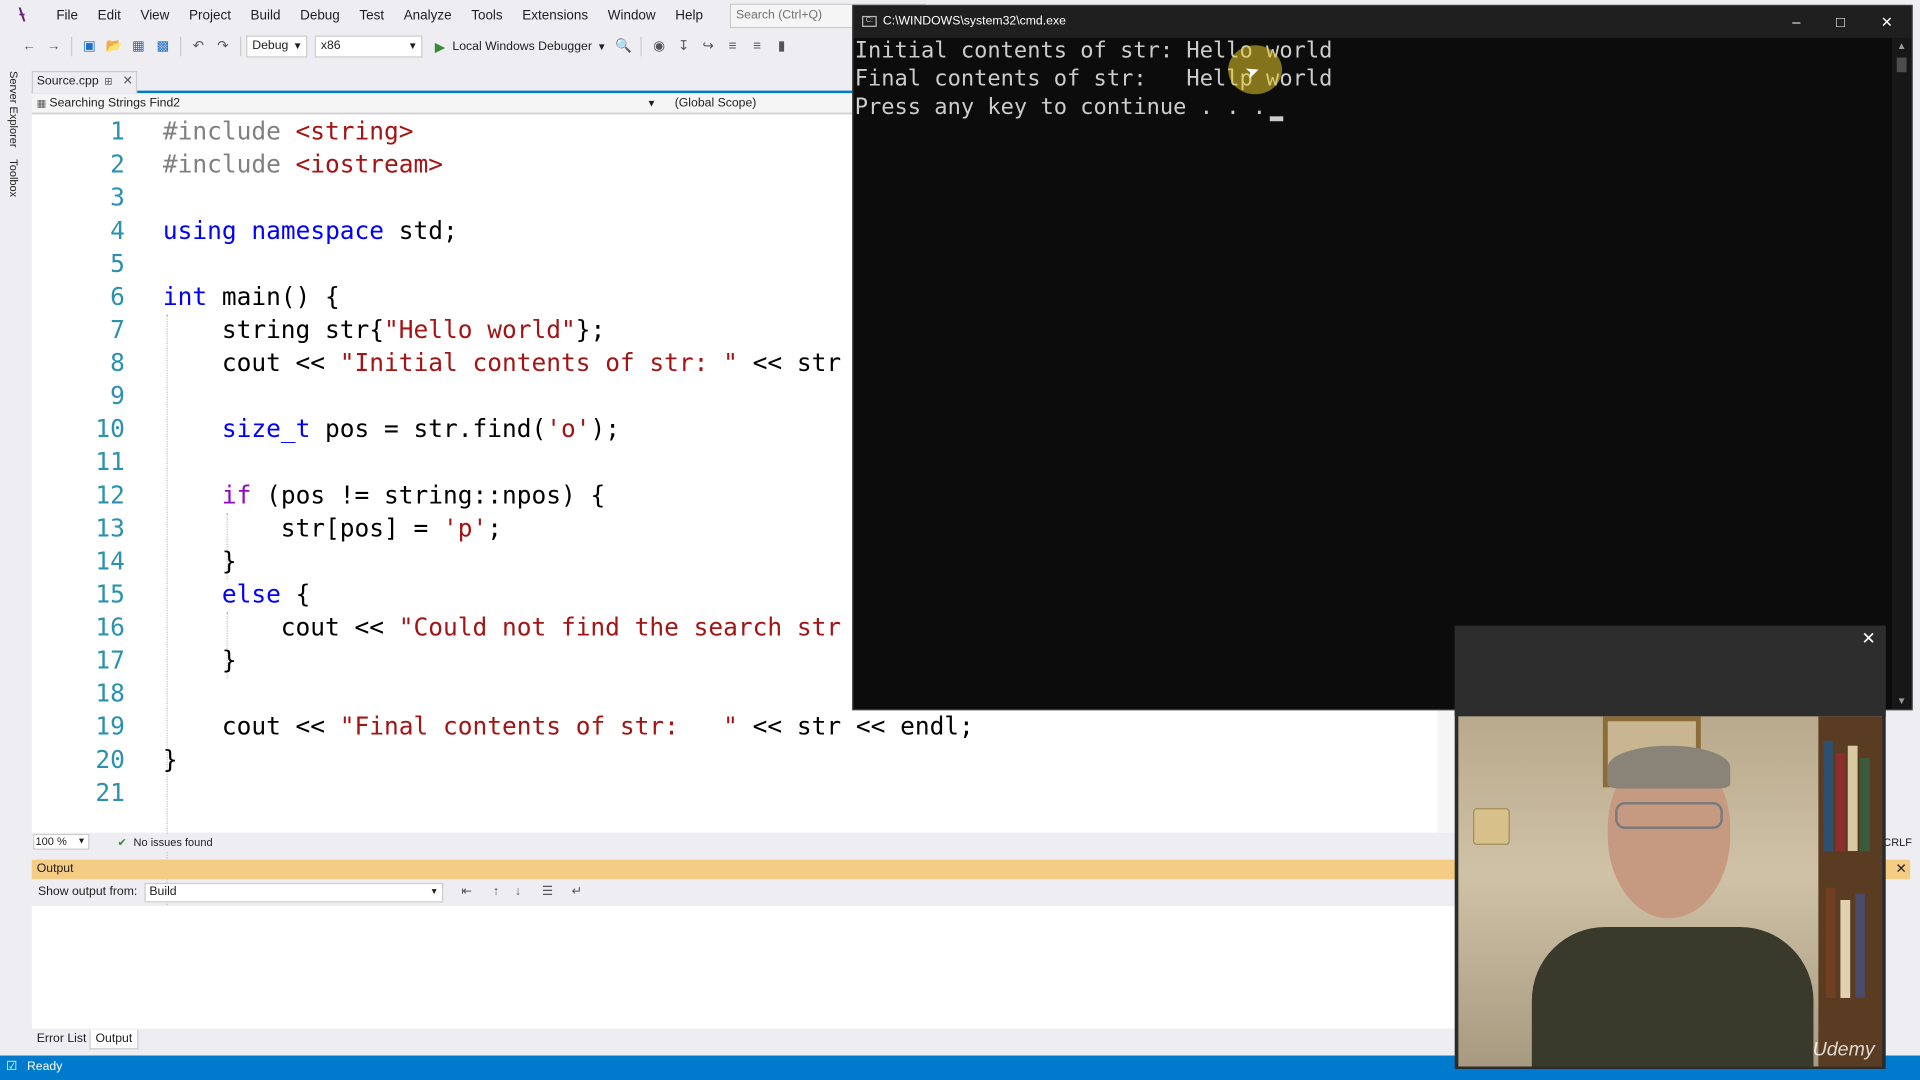 This screenshot has width=1920, height=1080. I want to click on bookshelf, so click(1850, 891).